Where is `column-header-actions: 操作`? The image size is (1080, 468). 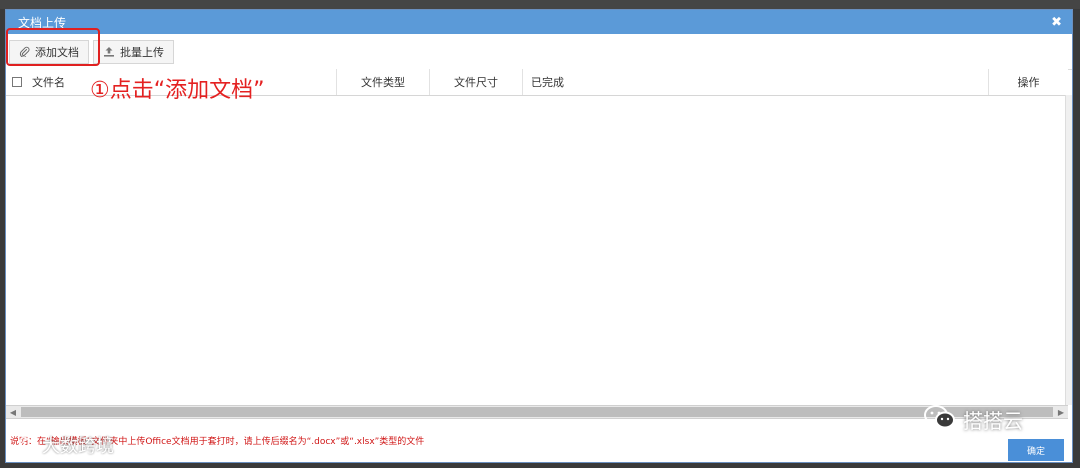
column-header-actions: 操作 is located at coordinates (1028, 82).